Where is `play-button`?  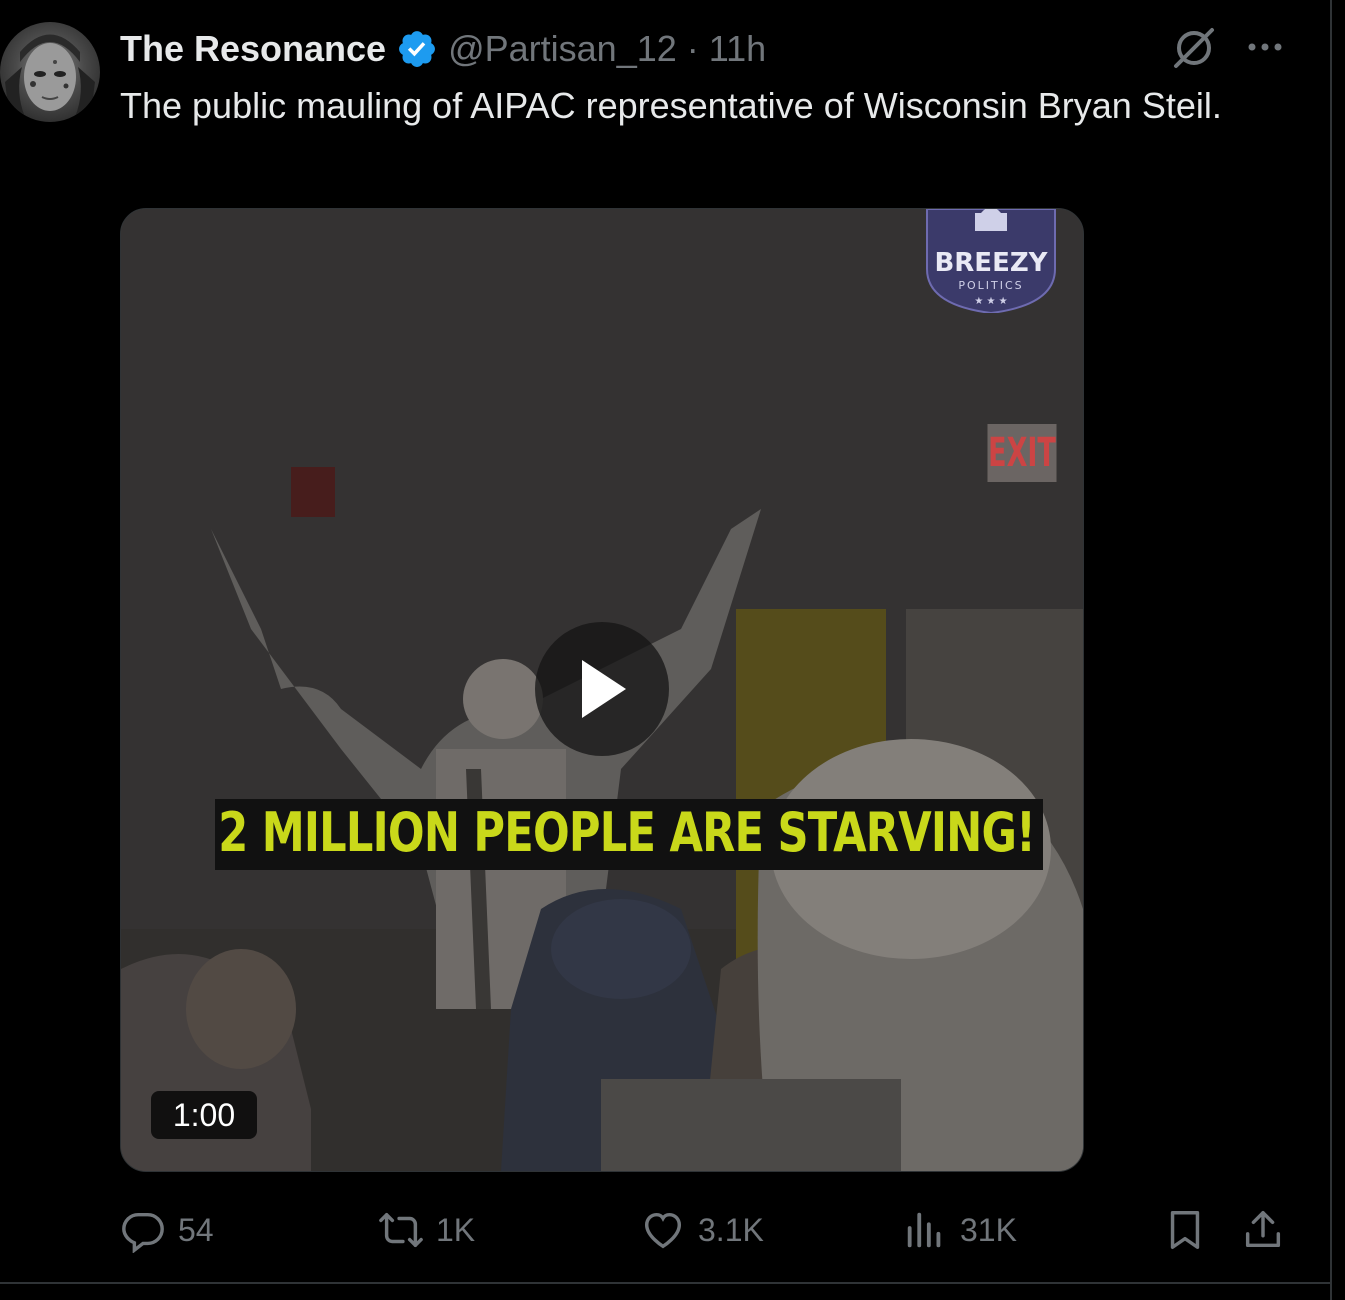 play-button is located at coordinates (602, 689).